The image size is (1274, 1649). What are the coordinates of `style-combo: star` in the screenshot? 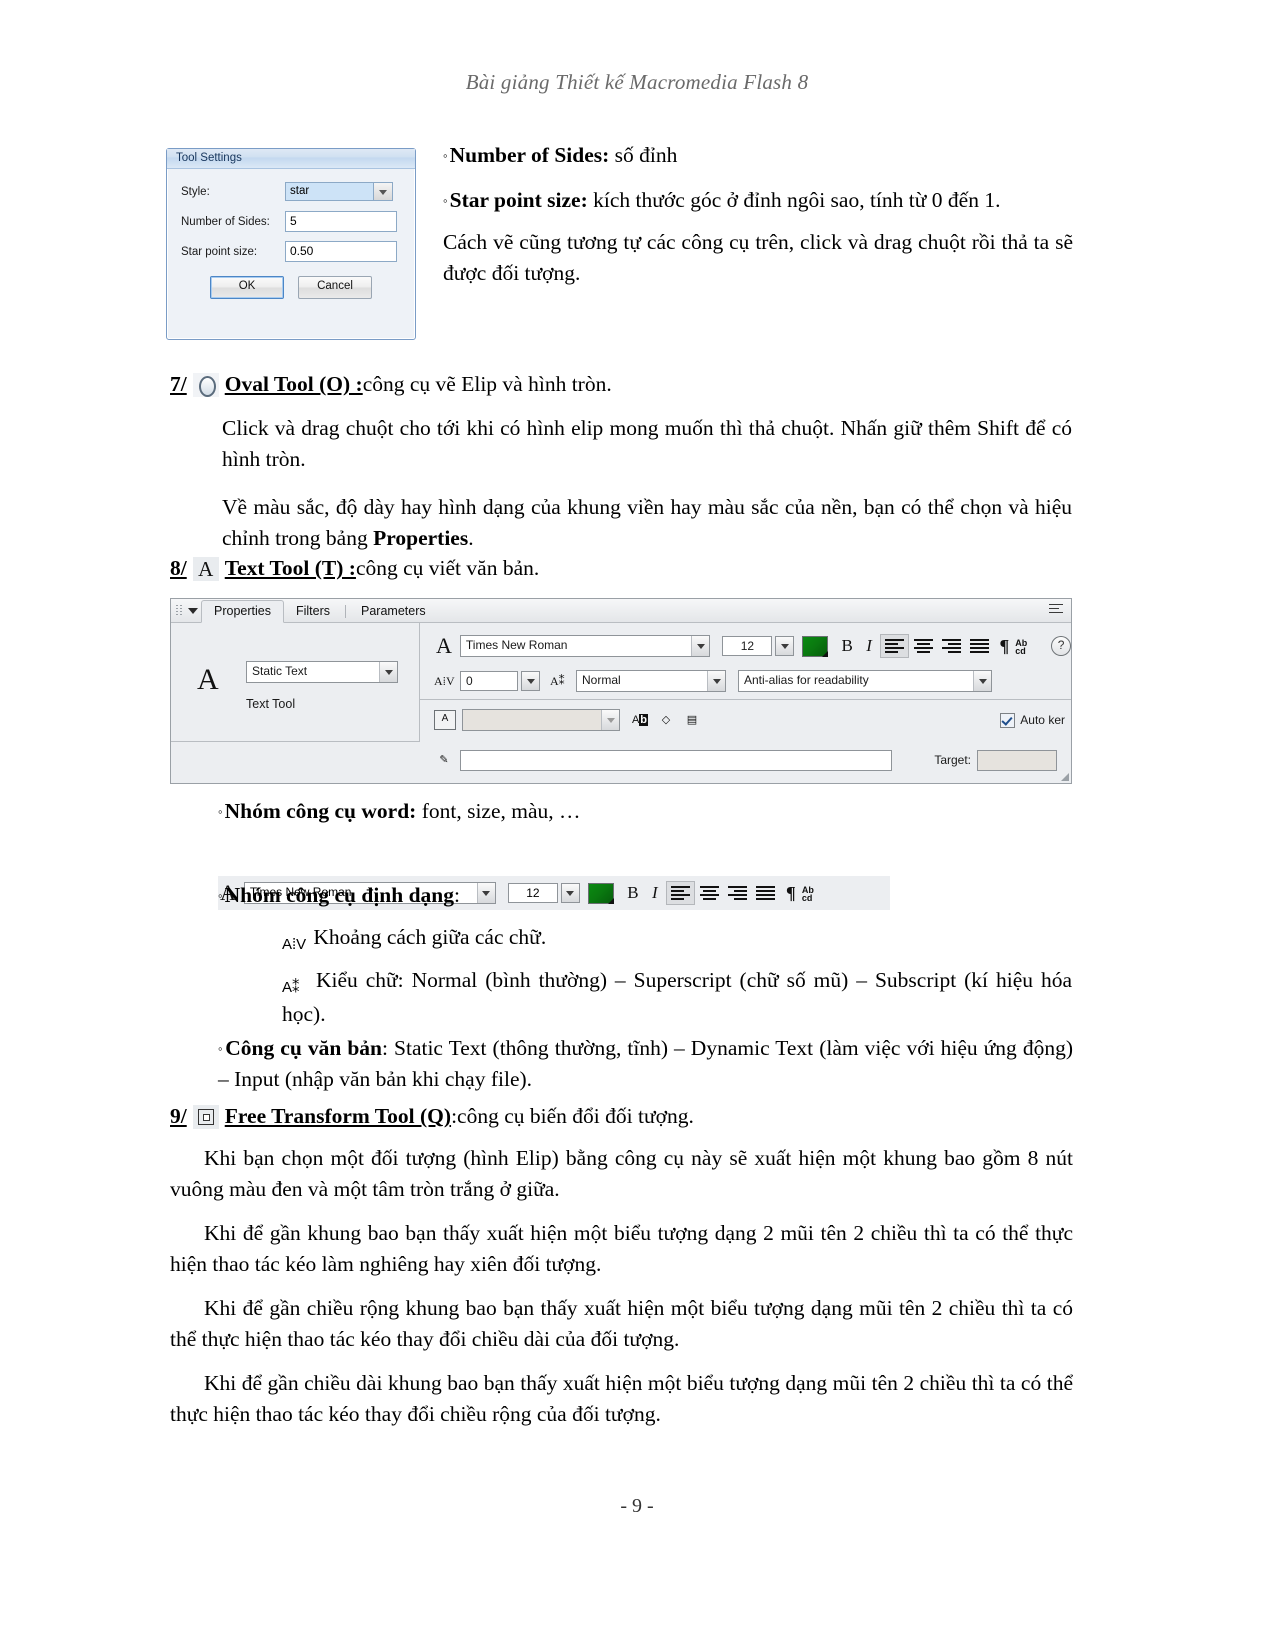 It's located at (339, 191).